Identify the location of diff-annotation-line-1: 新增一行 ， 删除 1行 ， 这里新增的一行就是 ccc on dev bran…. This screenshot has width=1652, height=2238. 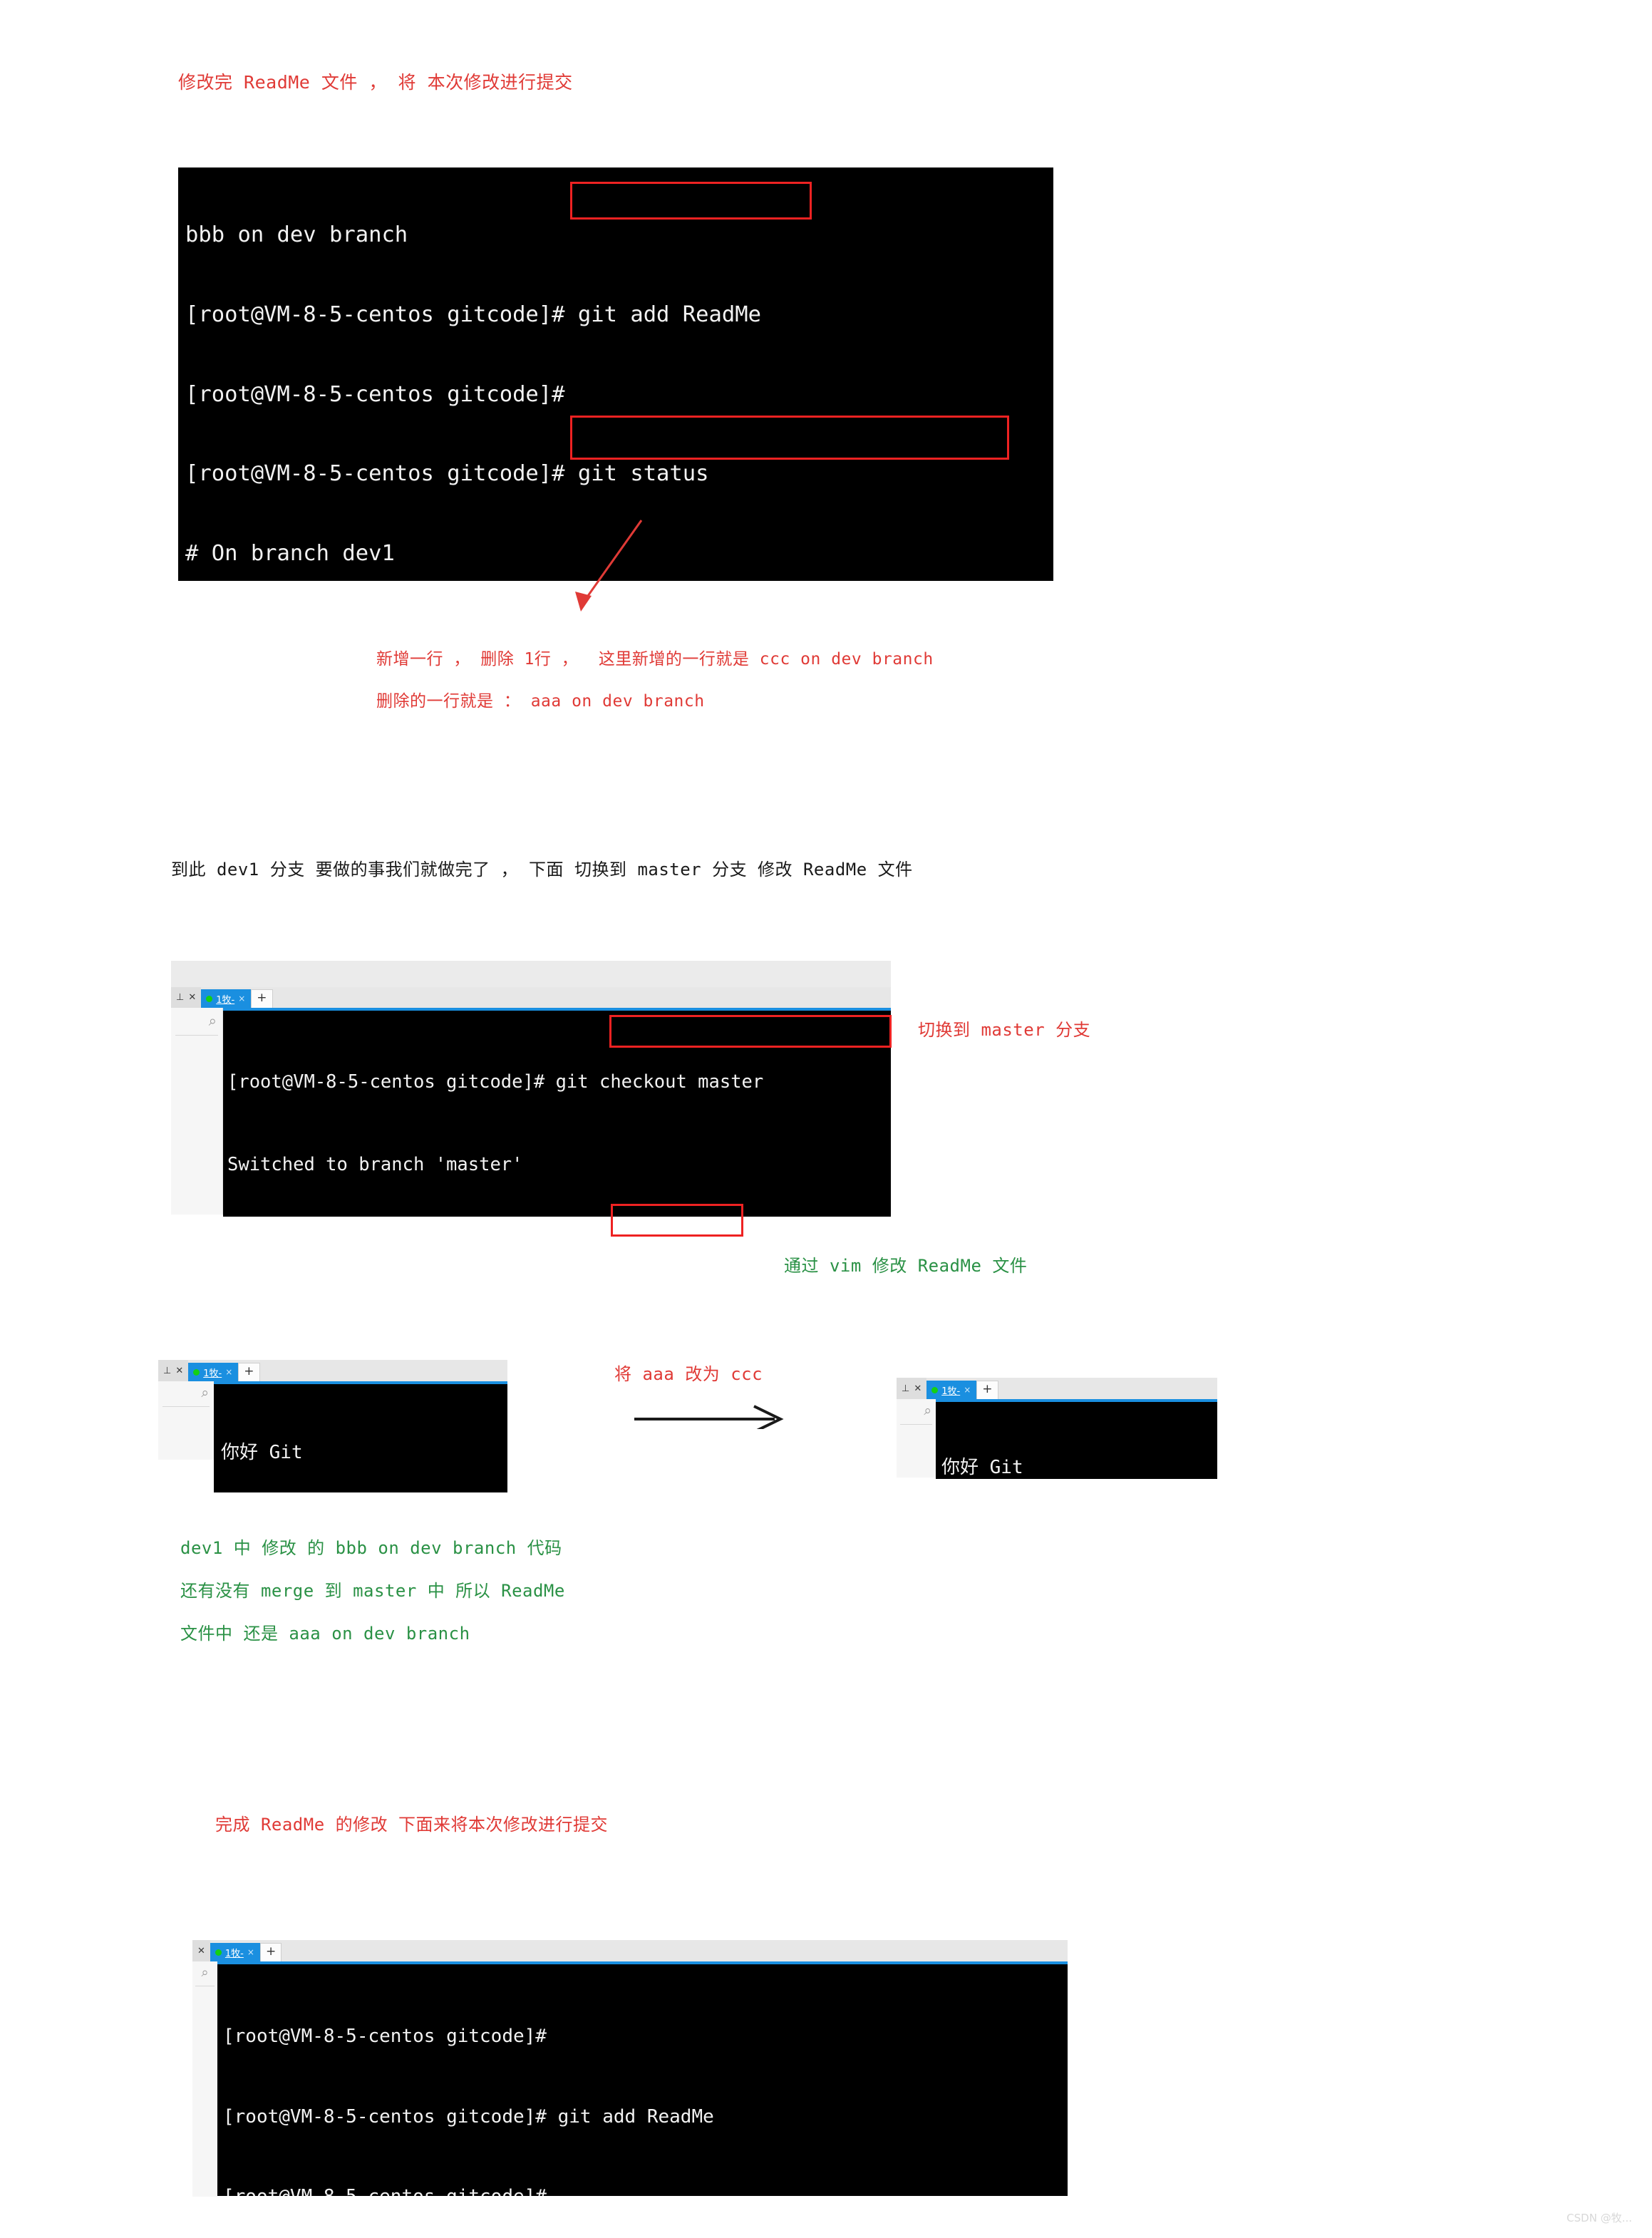
(655, 659).